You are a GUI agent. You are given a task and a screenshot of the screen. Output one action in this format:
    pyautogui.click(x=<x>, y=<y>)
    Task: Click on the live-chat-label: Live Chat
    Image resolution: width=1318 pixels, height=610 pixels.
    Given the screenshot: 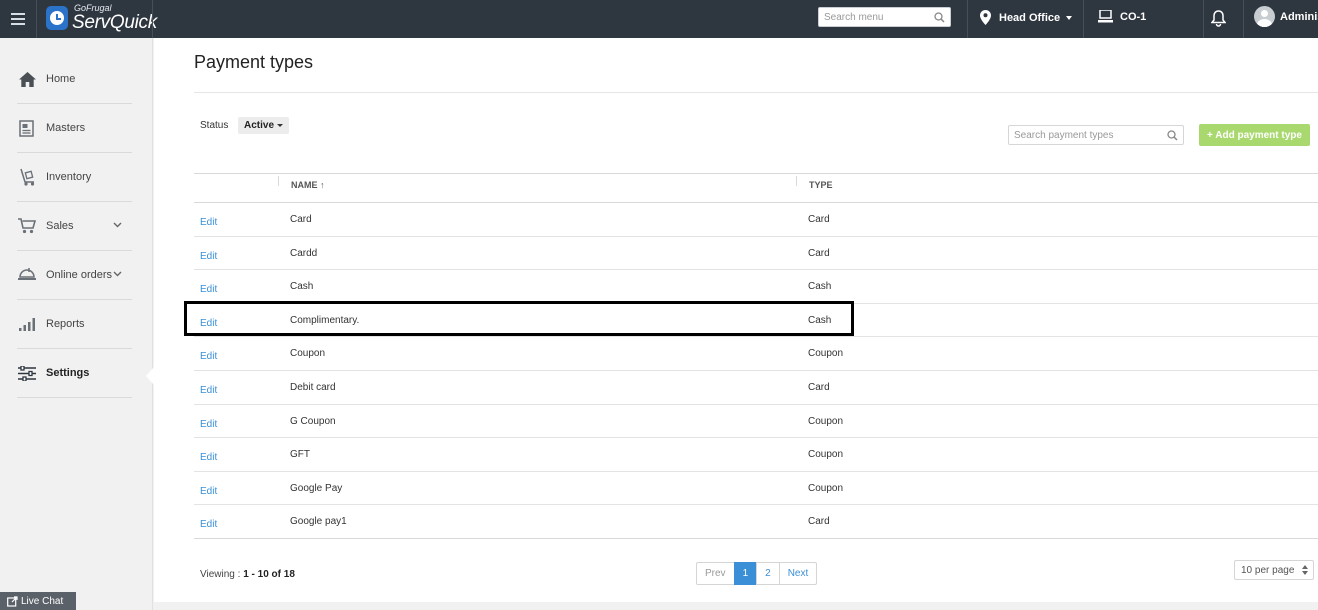 What is the action you would take?
    pyautogui.click(x=42, y=601)
    